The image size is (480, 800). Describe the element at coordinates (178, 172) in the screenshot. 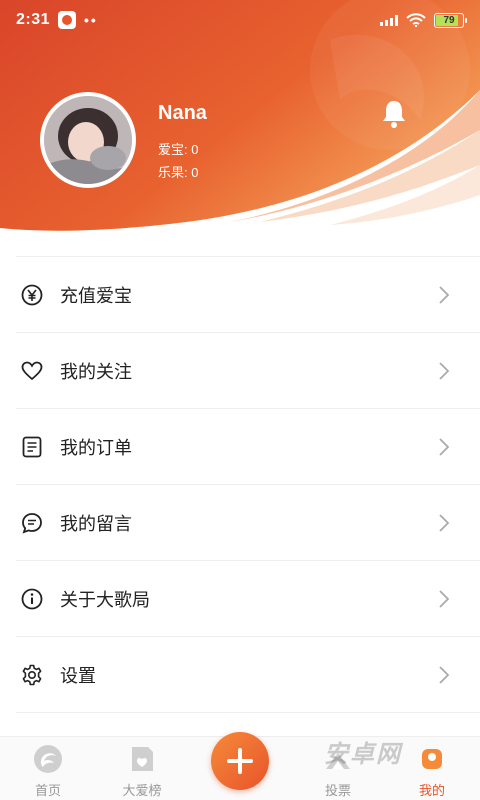

I see `leguo-balance: 乐果: 0` at that location.